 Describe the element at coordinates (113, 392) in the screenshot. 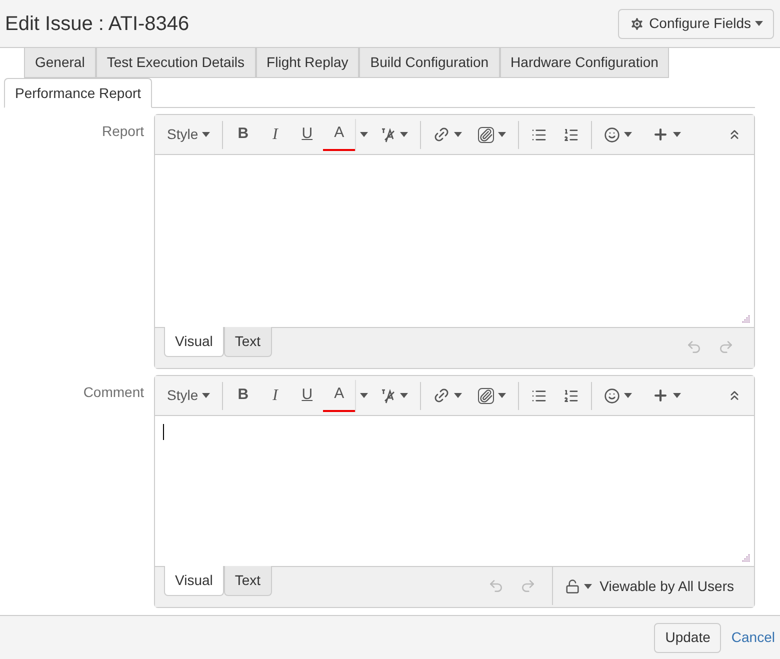

I see `field-label: Comment` at that location.